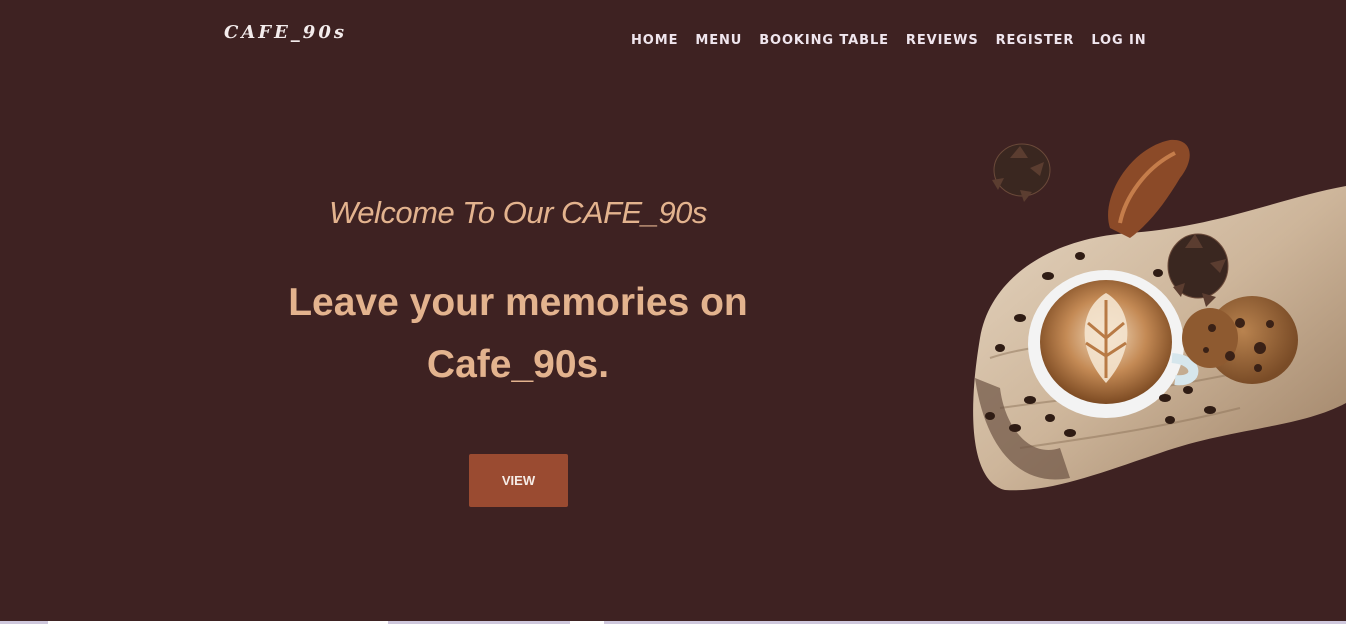 This screenshot has width=1346, height=624. I want to click on hero-headline: Leave your memories on Cafe_90s., so click(518, 334).